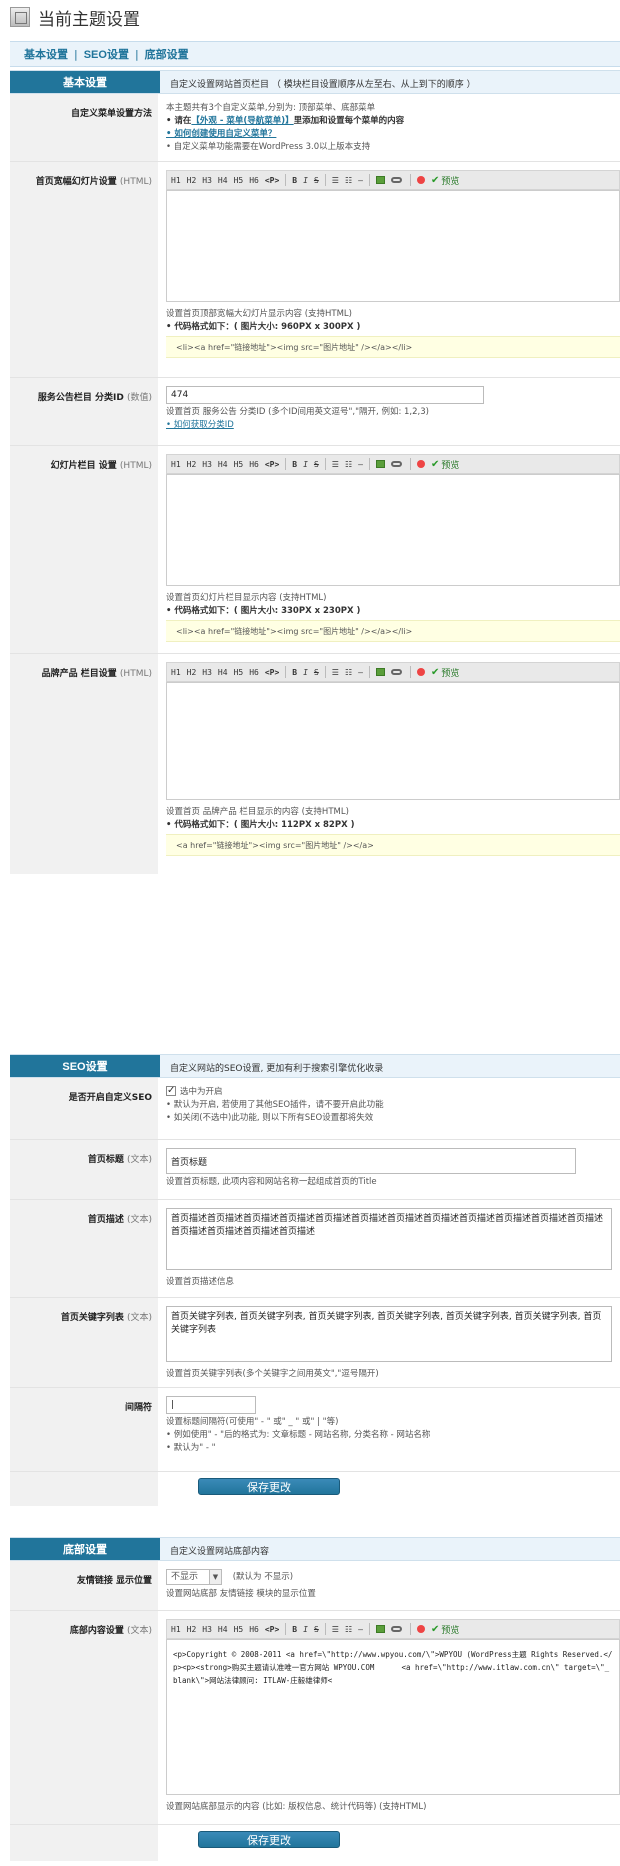 The image size is (620, 1866). What do you see at coordinates (259, 314) in the screenshot?
I see `banner-note: 设置首页顶部宽幅大幻灯片显示内容 (支持HTML)` at bounding box center [259, 314].